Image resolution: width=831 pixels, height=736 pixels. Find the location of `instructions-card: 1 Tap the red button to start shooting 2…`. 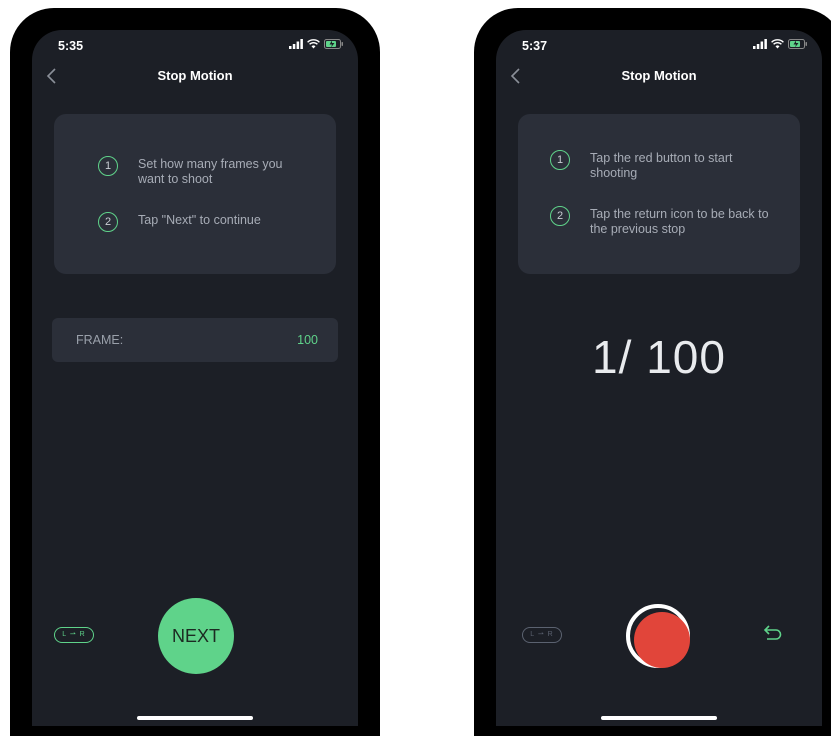

instructions-card: 1 Tap the red button to start shooting 2… is located at coordinates (659, 194).